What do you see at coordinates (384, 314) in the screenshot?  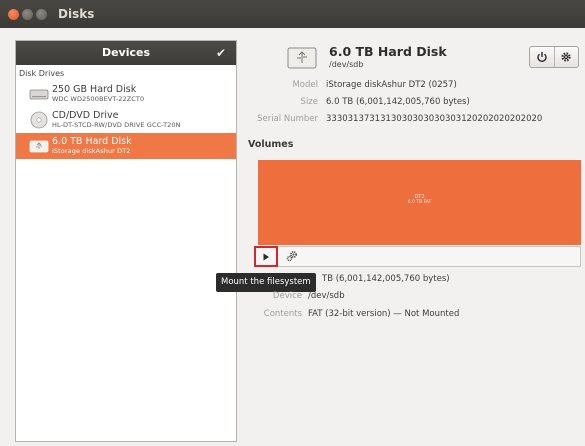 I see `contents-value: FAT (32-bit version) — Not Mounted` at bounding box center [384, 314].